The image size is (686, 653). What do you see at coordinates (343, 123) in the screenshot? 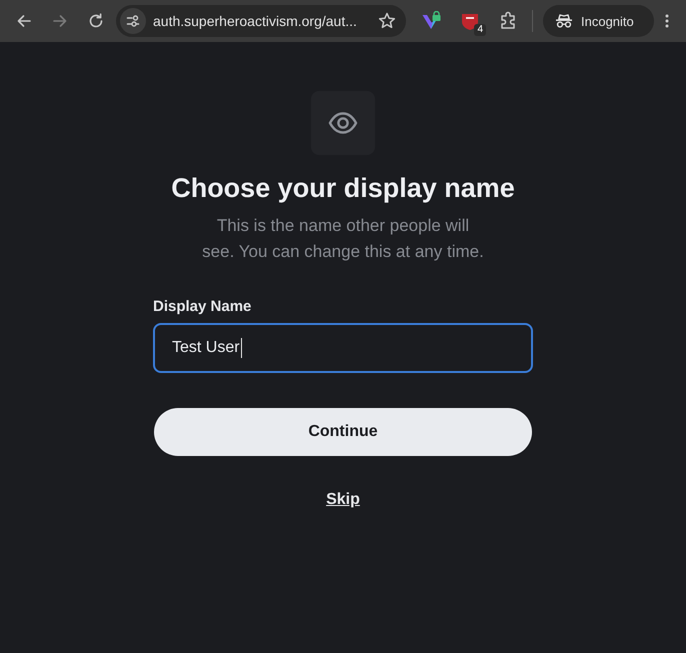
I see `eye-icon` at bounding box center [343, 123].